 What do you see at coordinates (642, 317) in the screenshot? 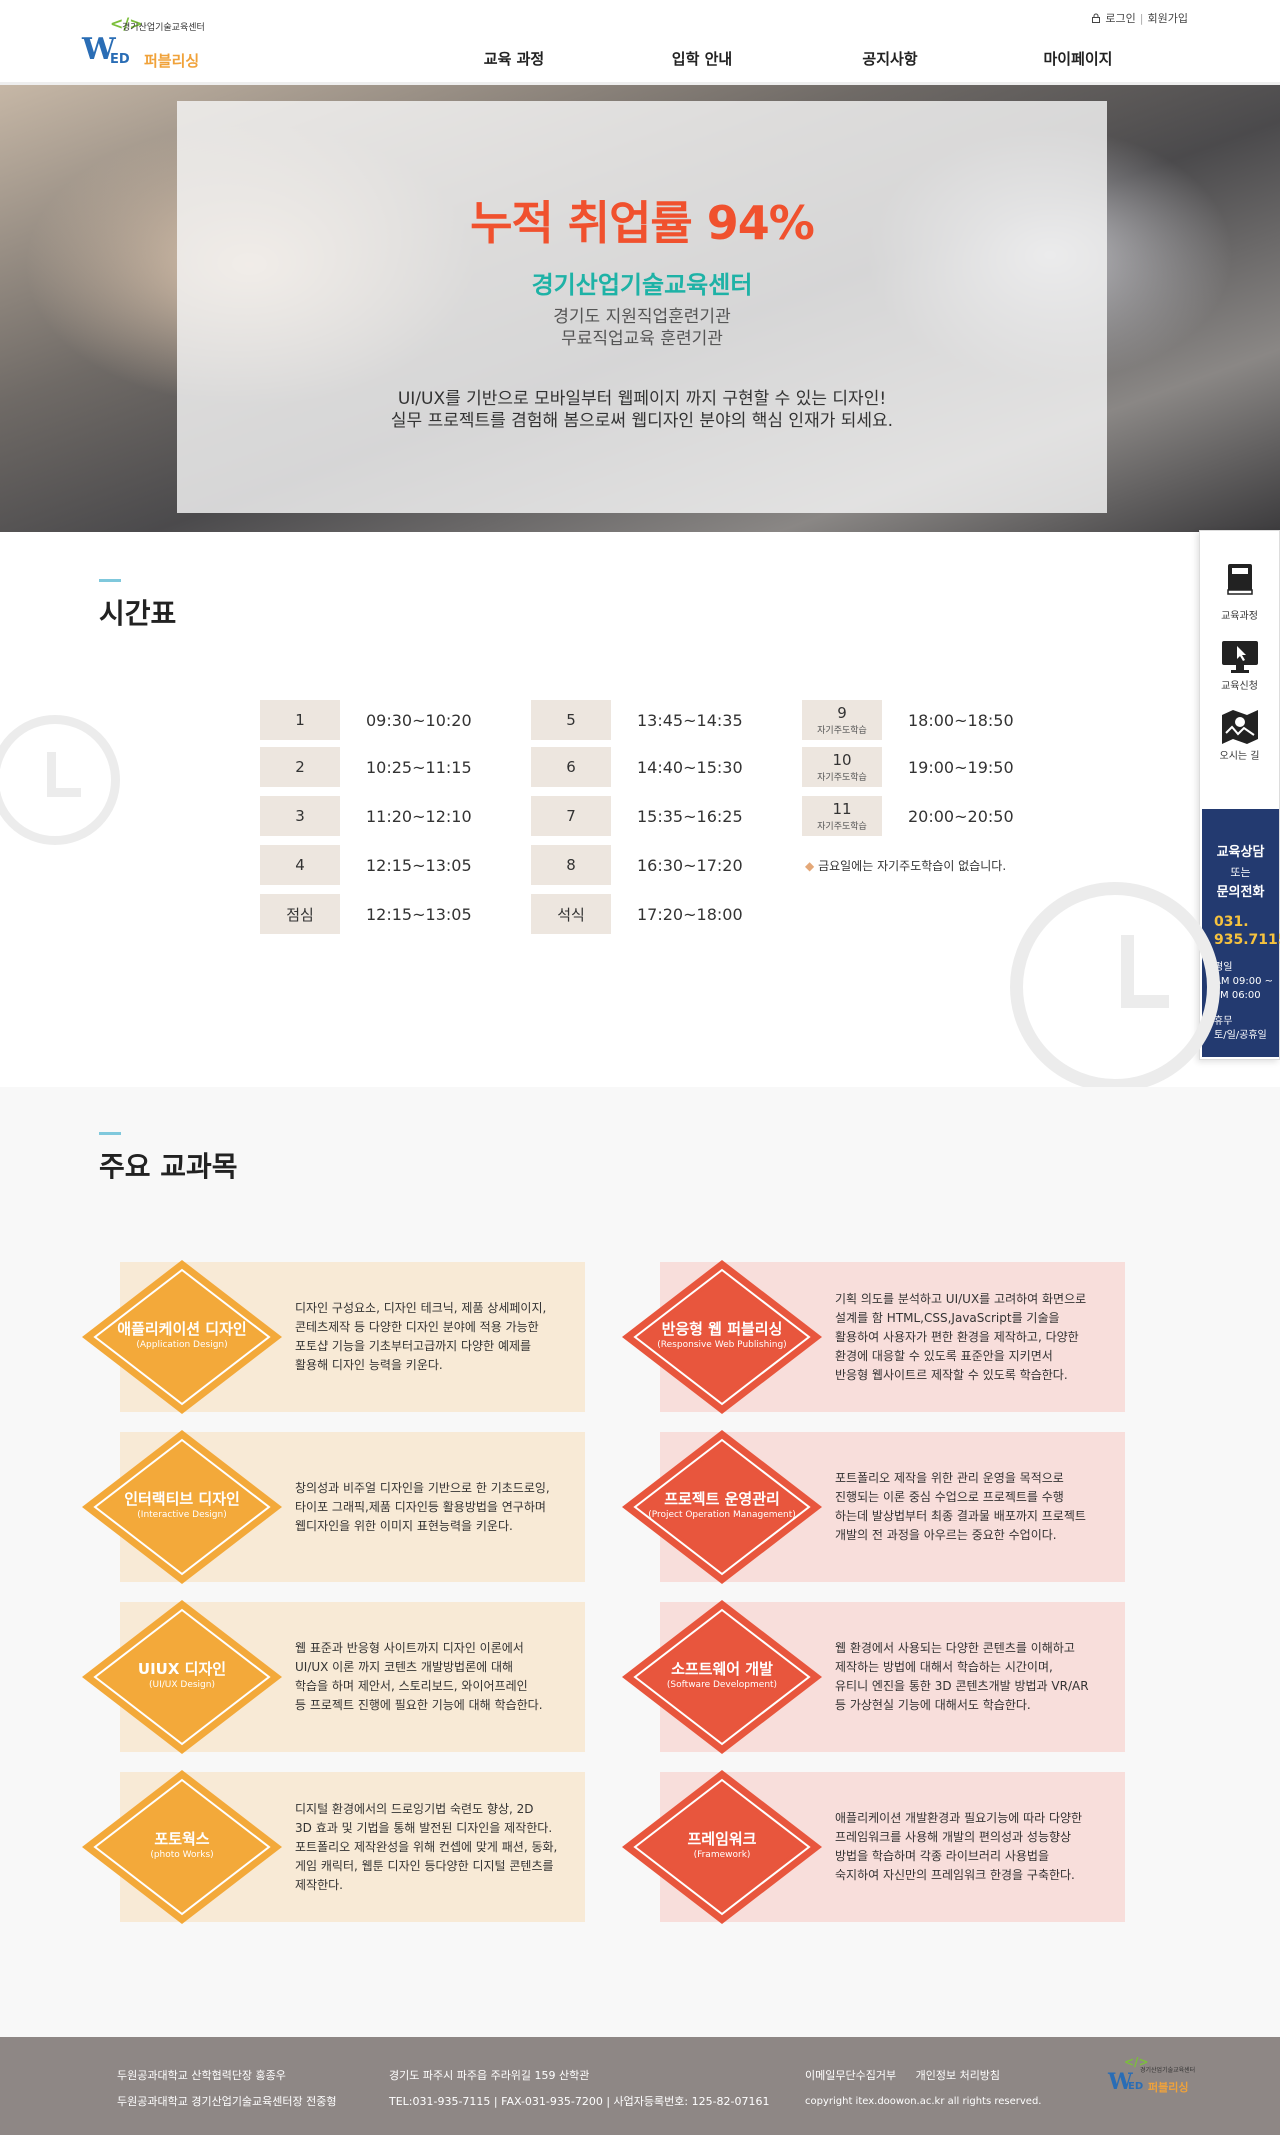
I see `hero-line-1: 경기도 지원직업훈련기관` at bounding box center [642, 317].